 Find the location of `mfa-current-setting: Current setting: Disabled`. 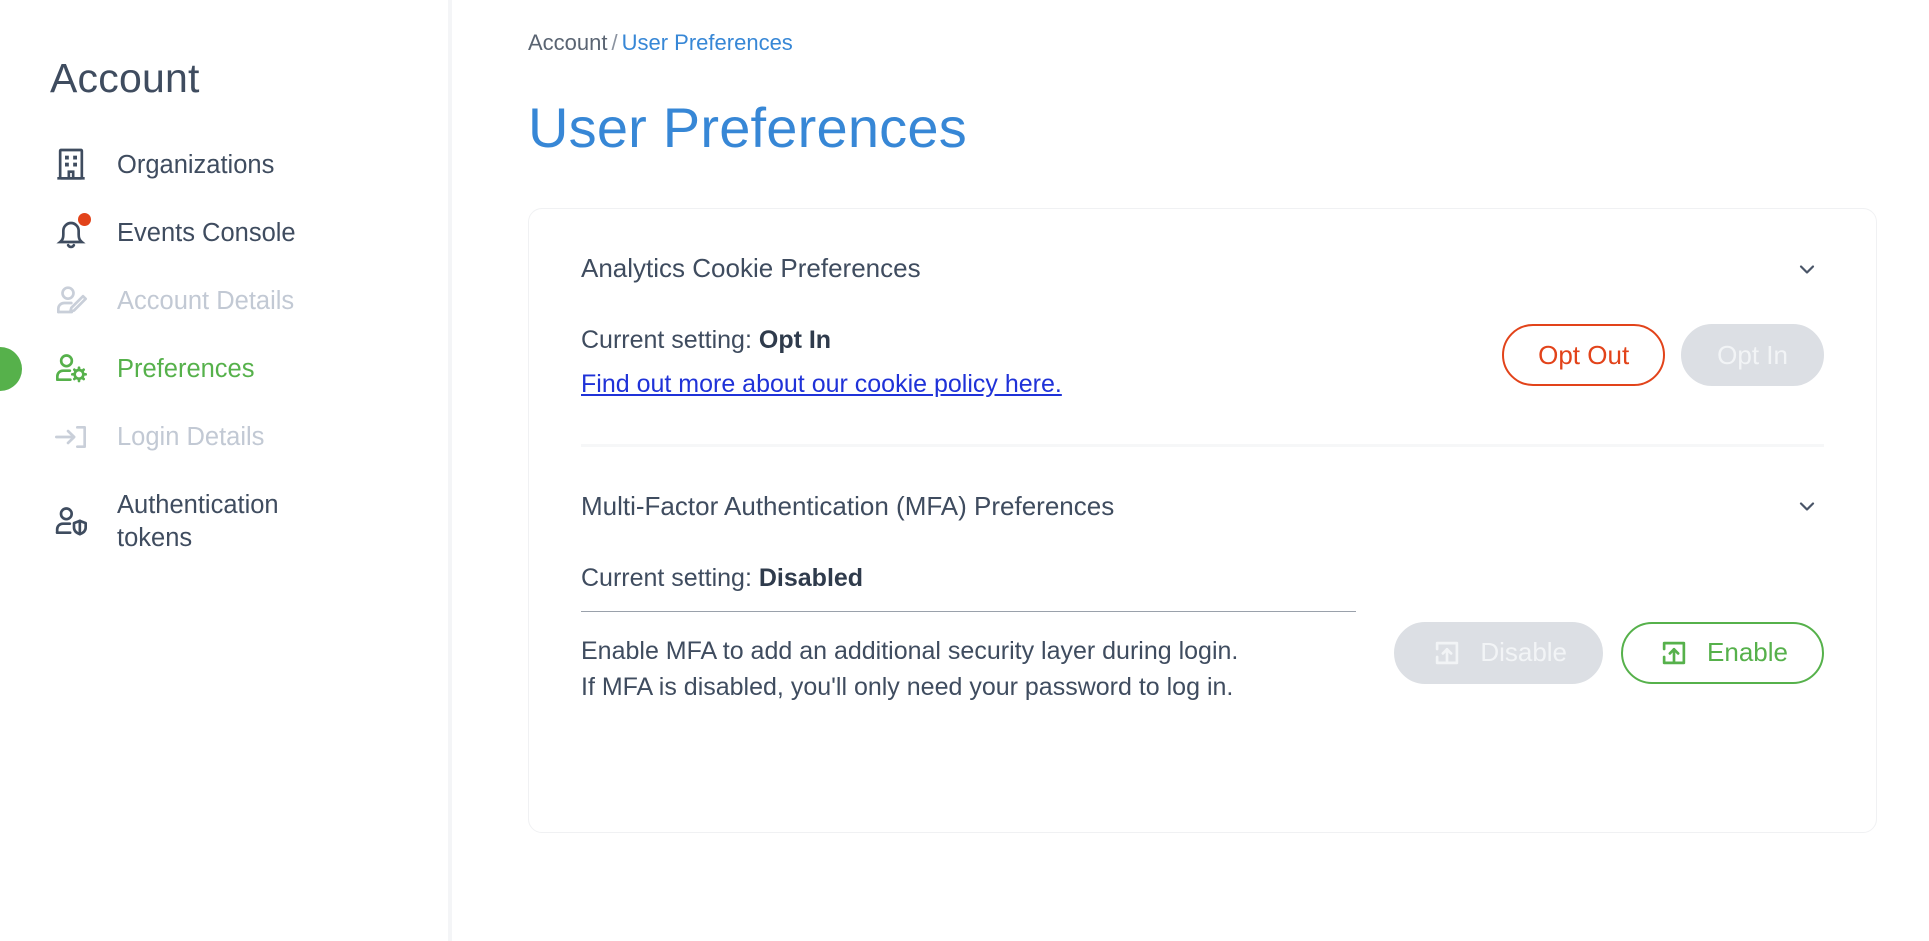

mfa-current-setting: Current setting: Disabled is located at coordinates (975, 579).